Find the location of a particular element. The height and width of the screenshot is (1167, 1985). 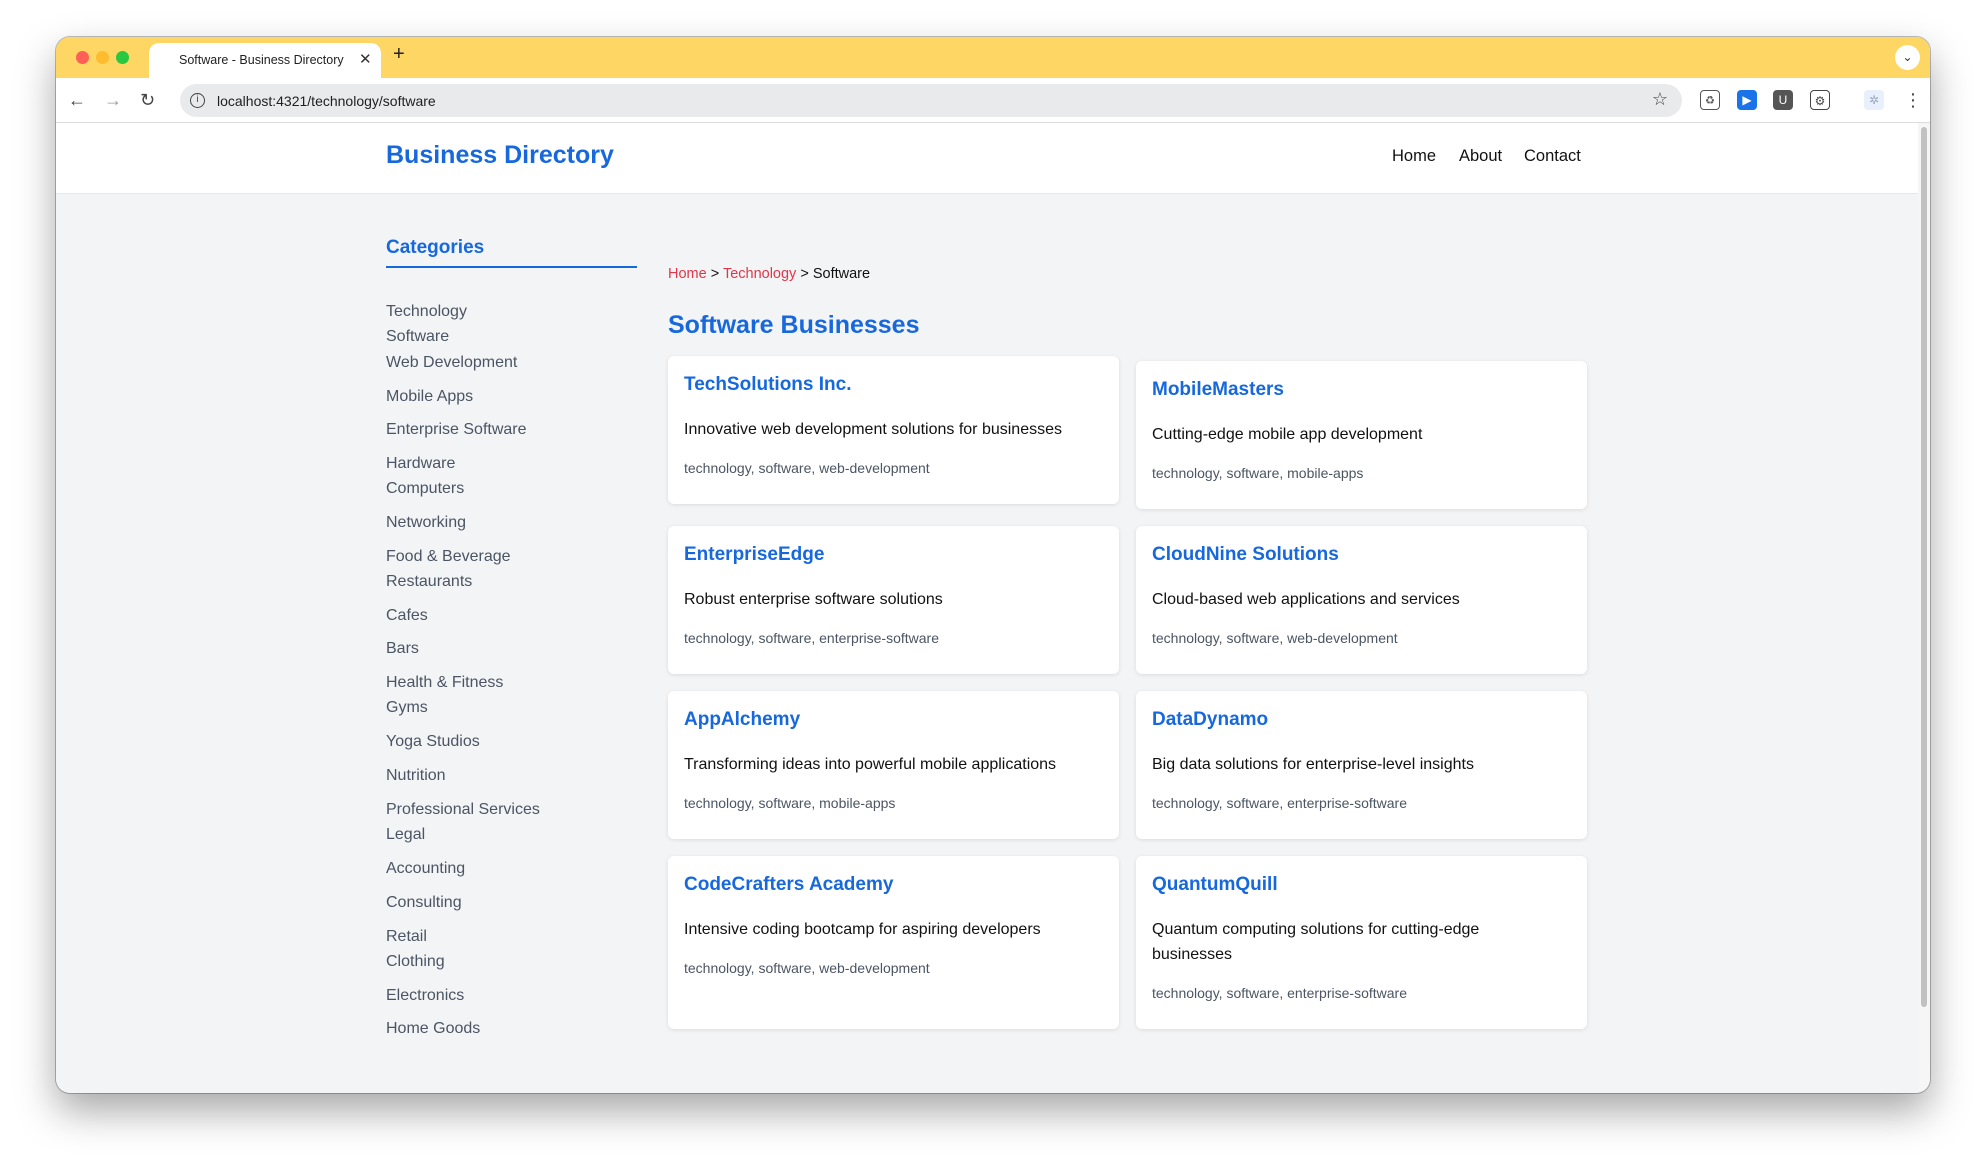

forward-icon: → is located at coordinates (113, 100).